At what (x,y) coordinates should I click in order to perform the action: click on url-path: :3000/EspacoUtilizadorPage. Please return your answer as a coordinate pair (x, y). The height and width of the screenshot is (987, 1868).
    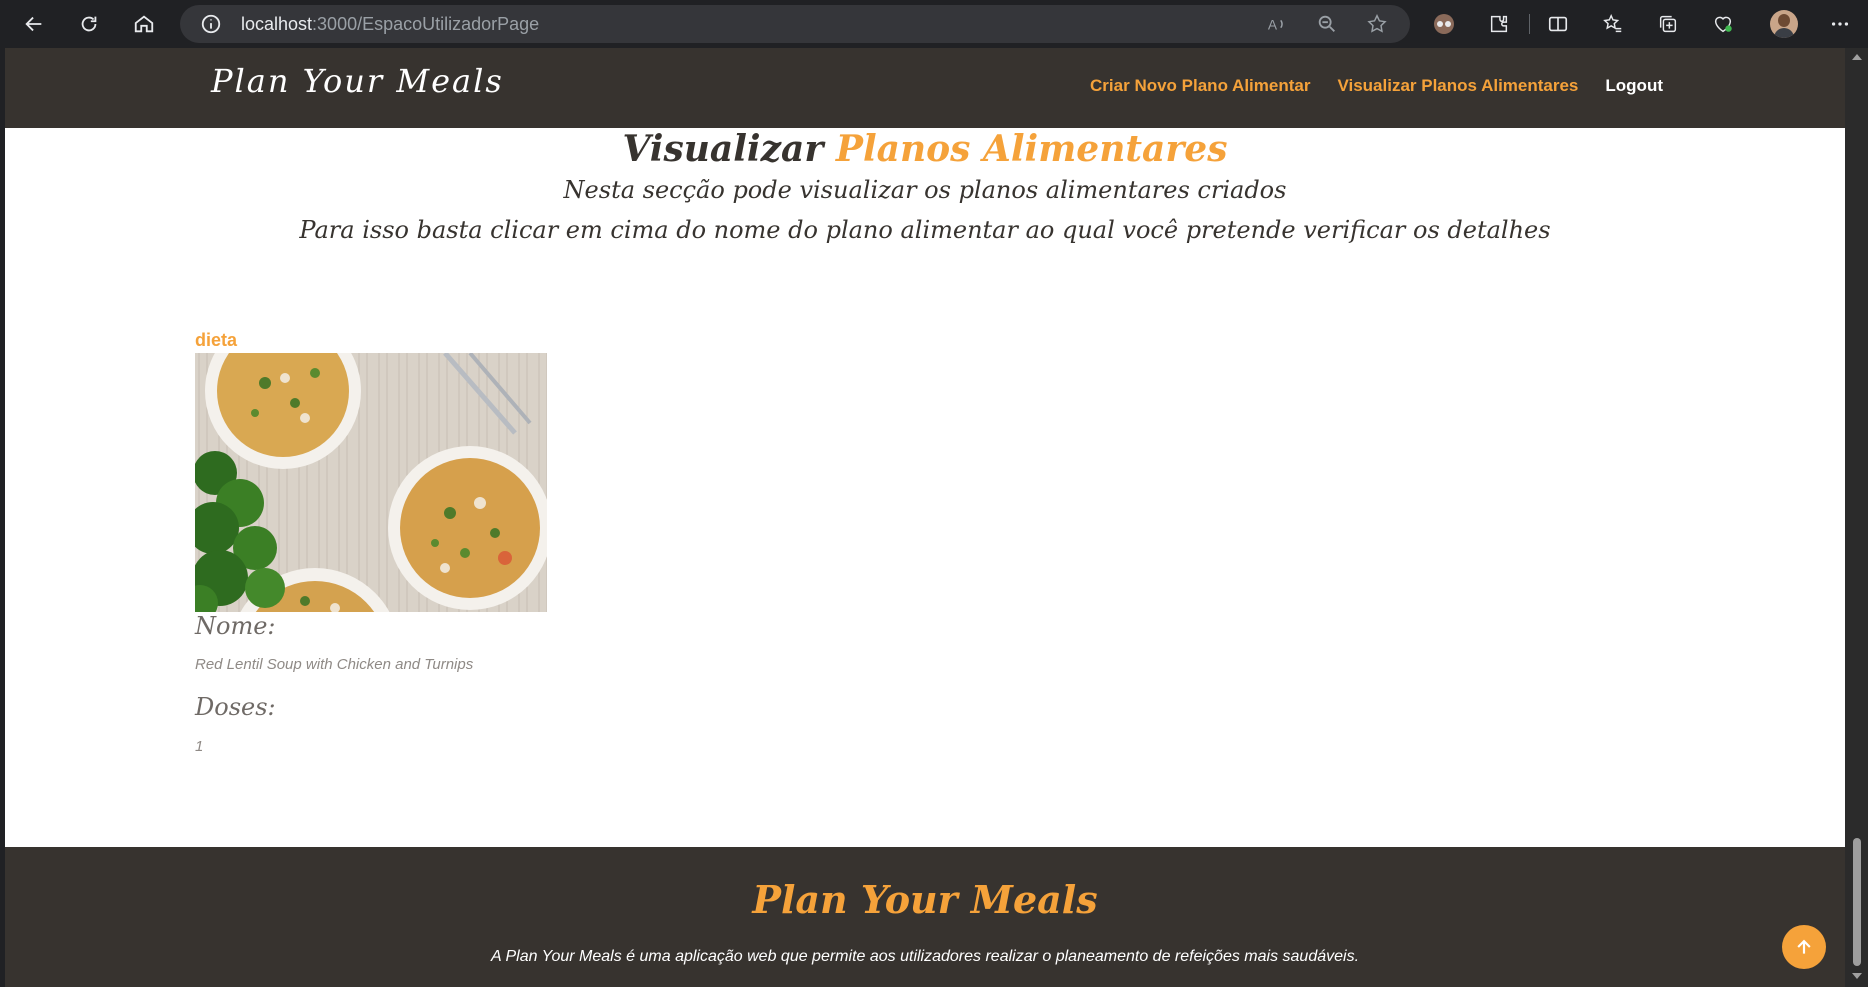
    Looking at the image, I should click on (426, 24).